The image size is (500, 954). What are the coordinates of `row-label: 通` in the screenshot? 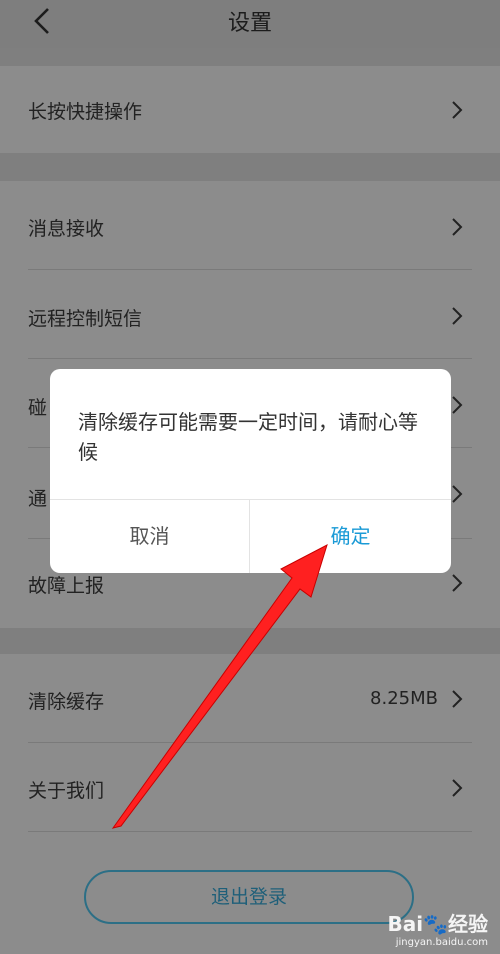 It's located at (38, 499).